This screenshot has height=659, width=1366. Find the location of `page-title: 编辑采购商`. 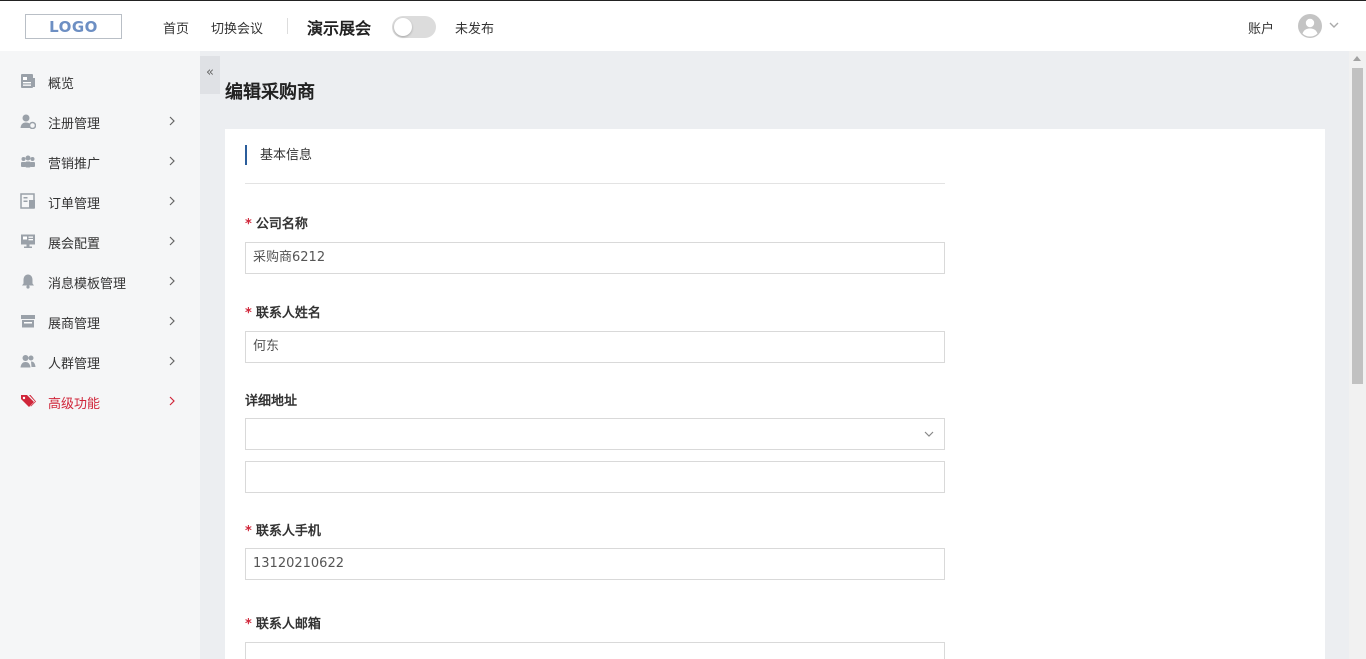

page-title: 编辑采购商 is located at coordinates (270, 92).